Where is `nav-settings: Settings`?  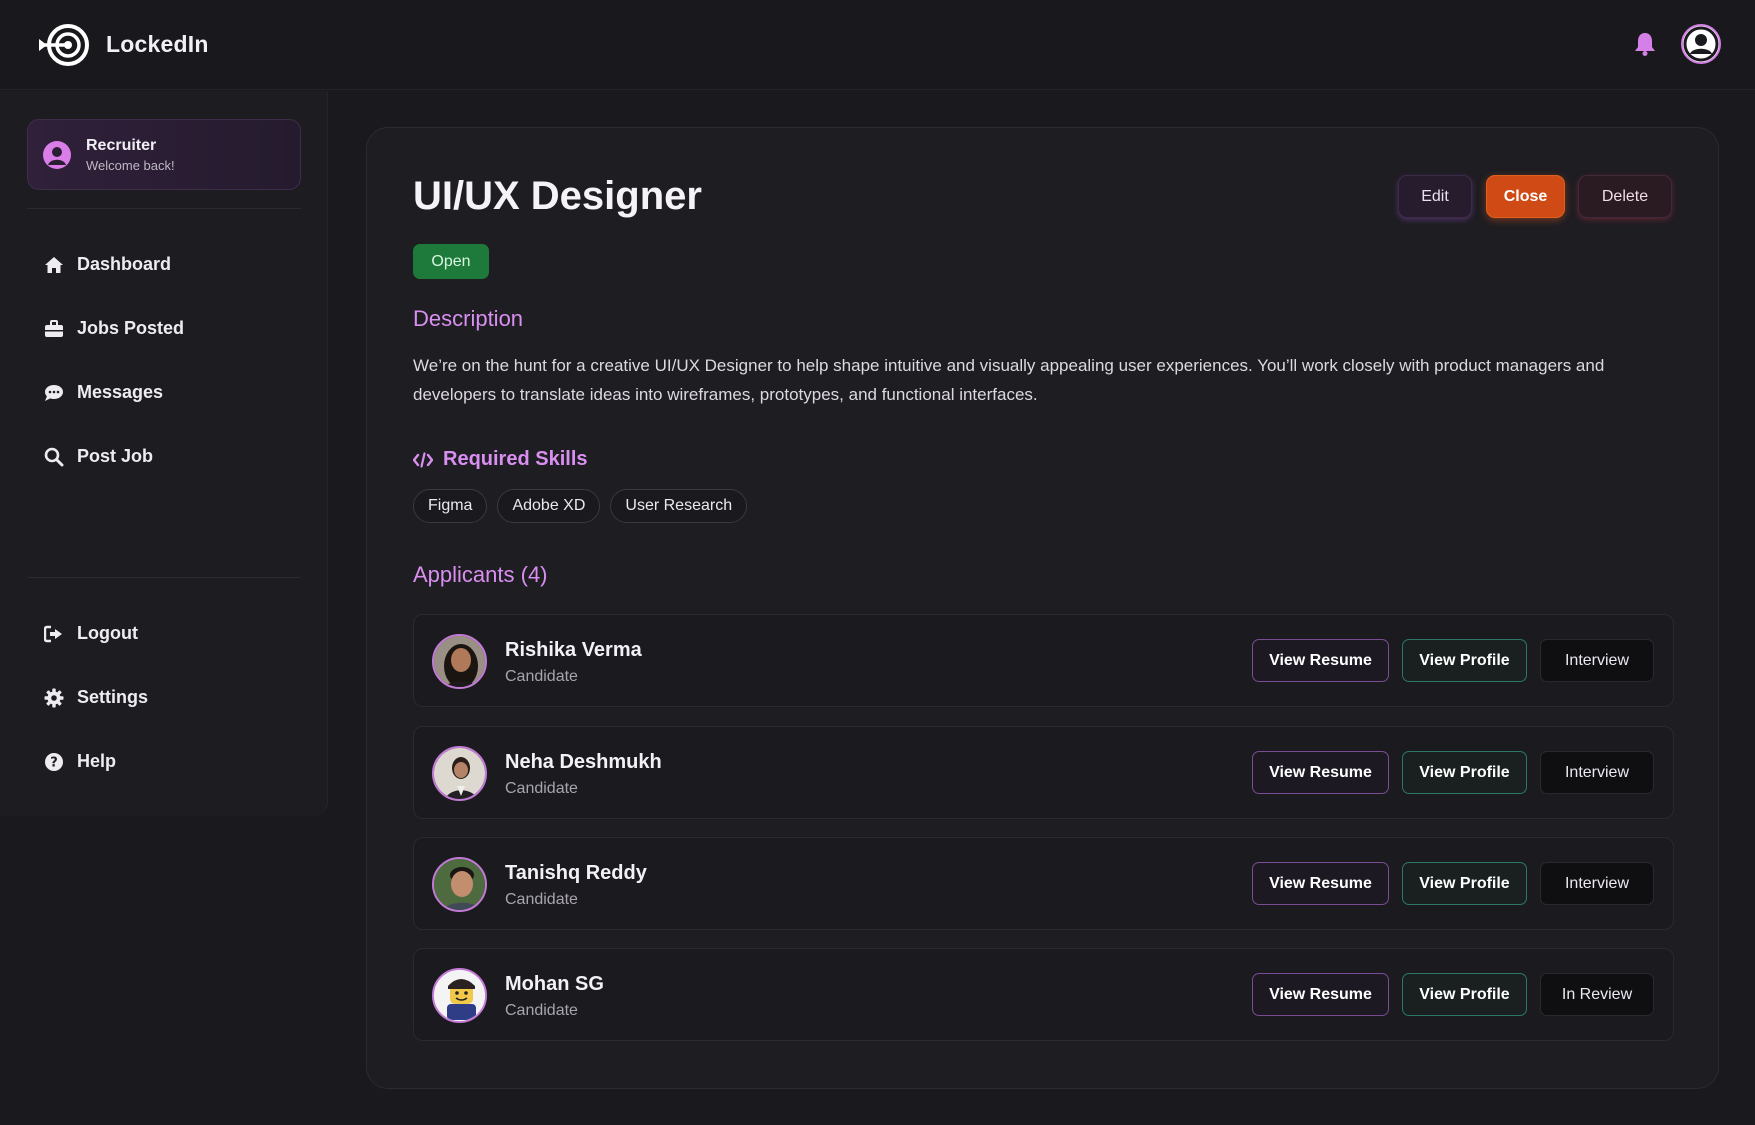
nav-settings: Settings is located at coordinates (96, 697).